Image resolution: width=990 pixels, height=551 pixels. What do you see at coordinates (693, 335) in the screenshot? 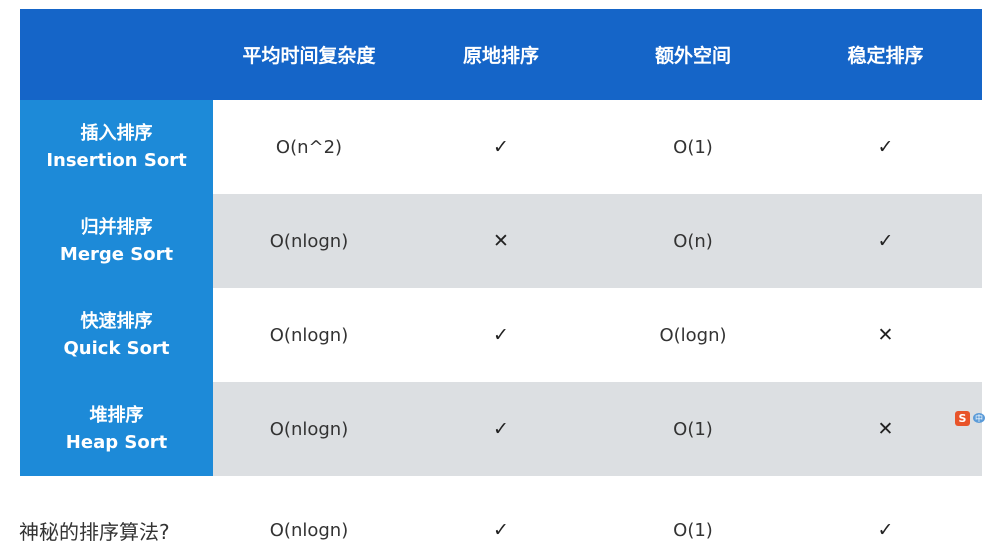
I see `cell-space: O(logn)` at bounding box center [693, 335].